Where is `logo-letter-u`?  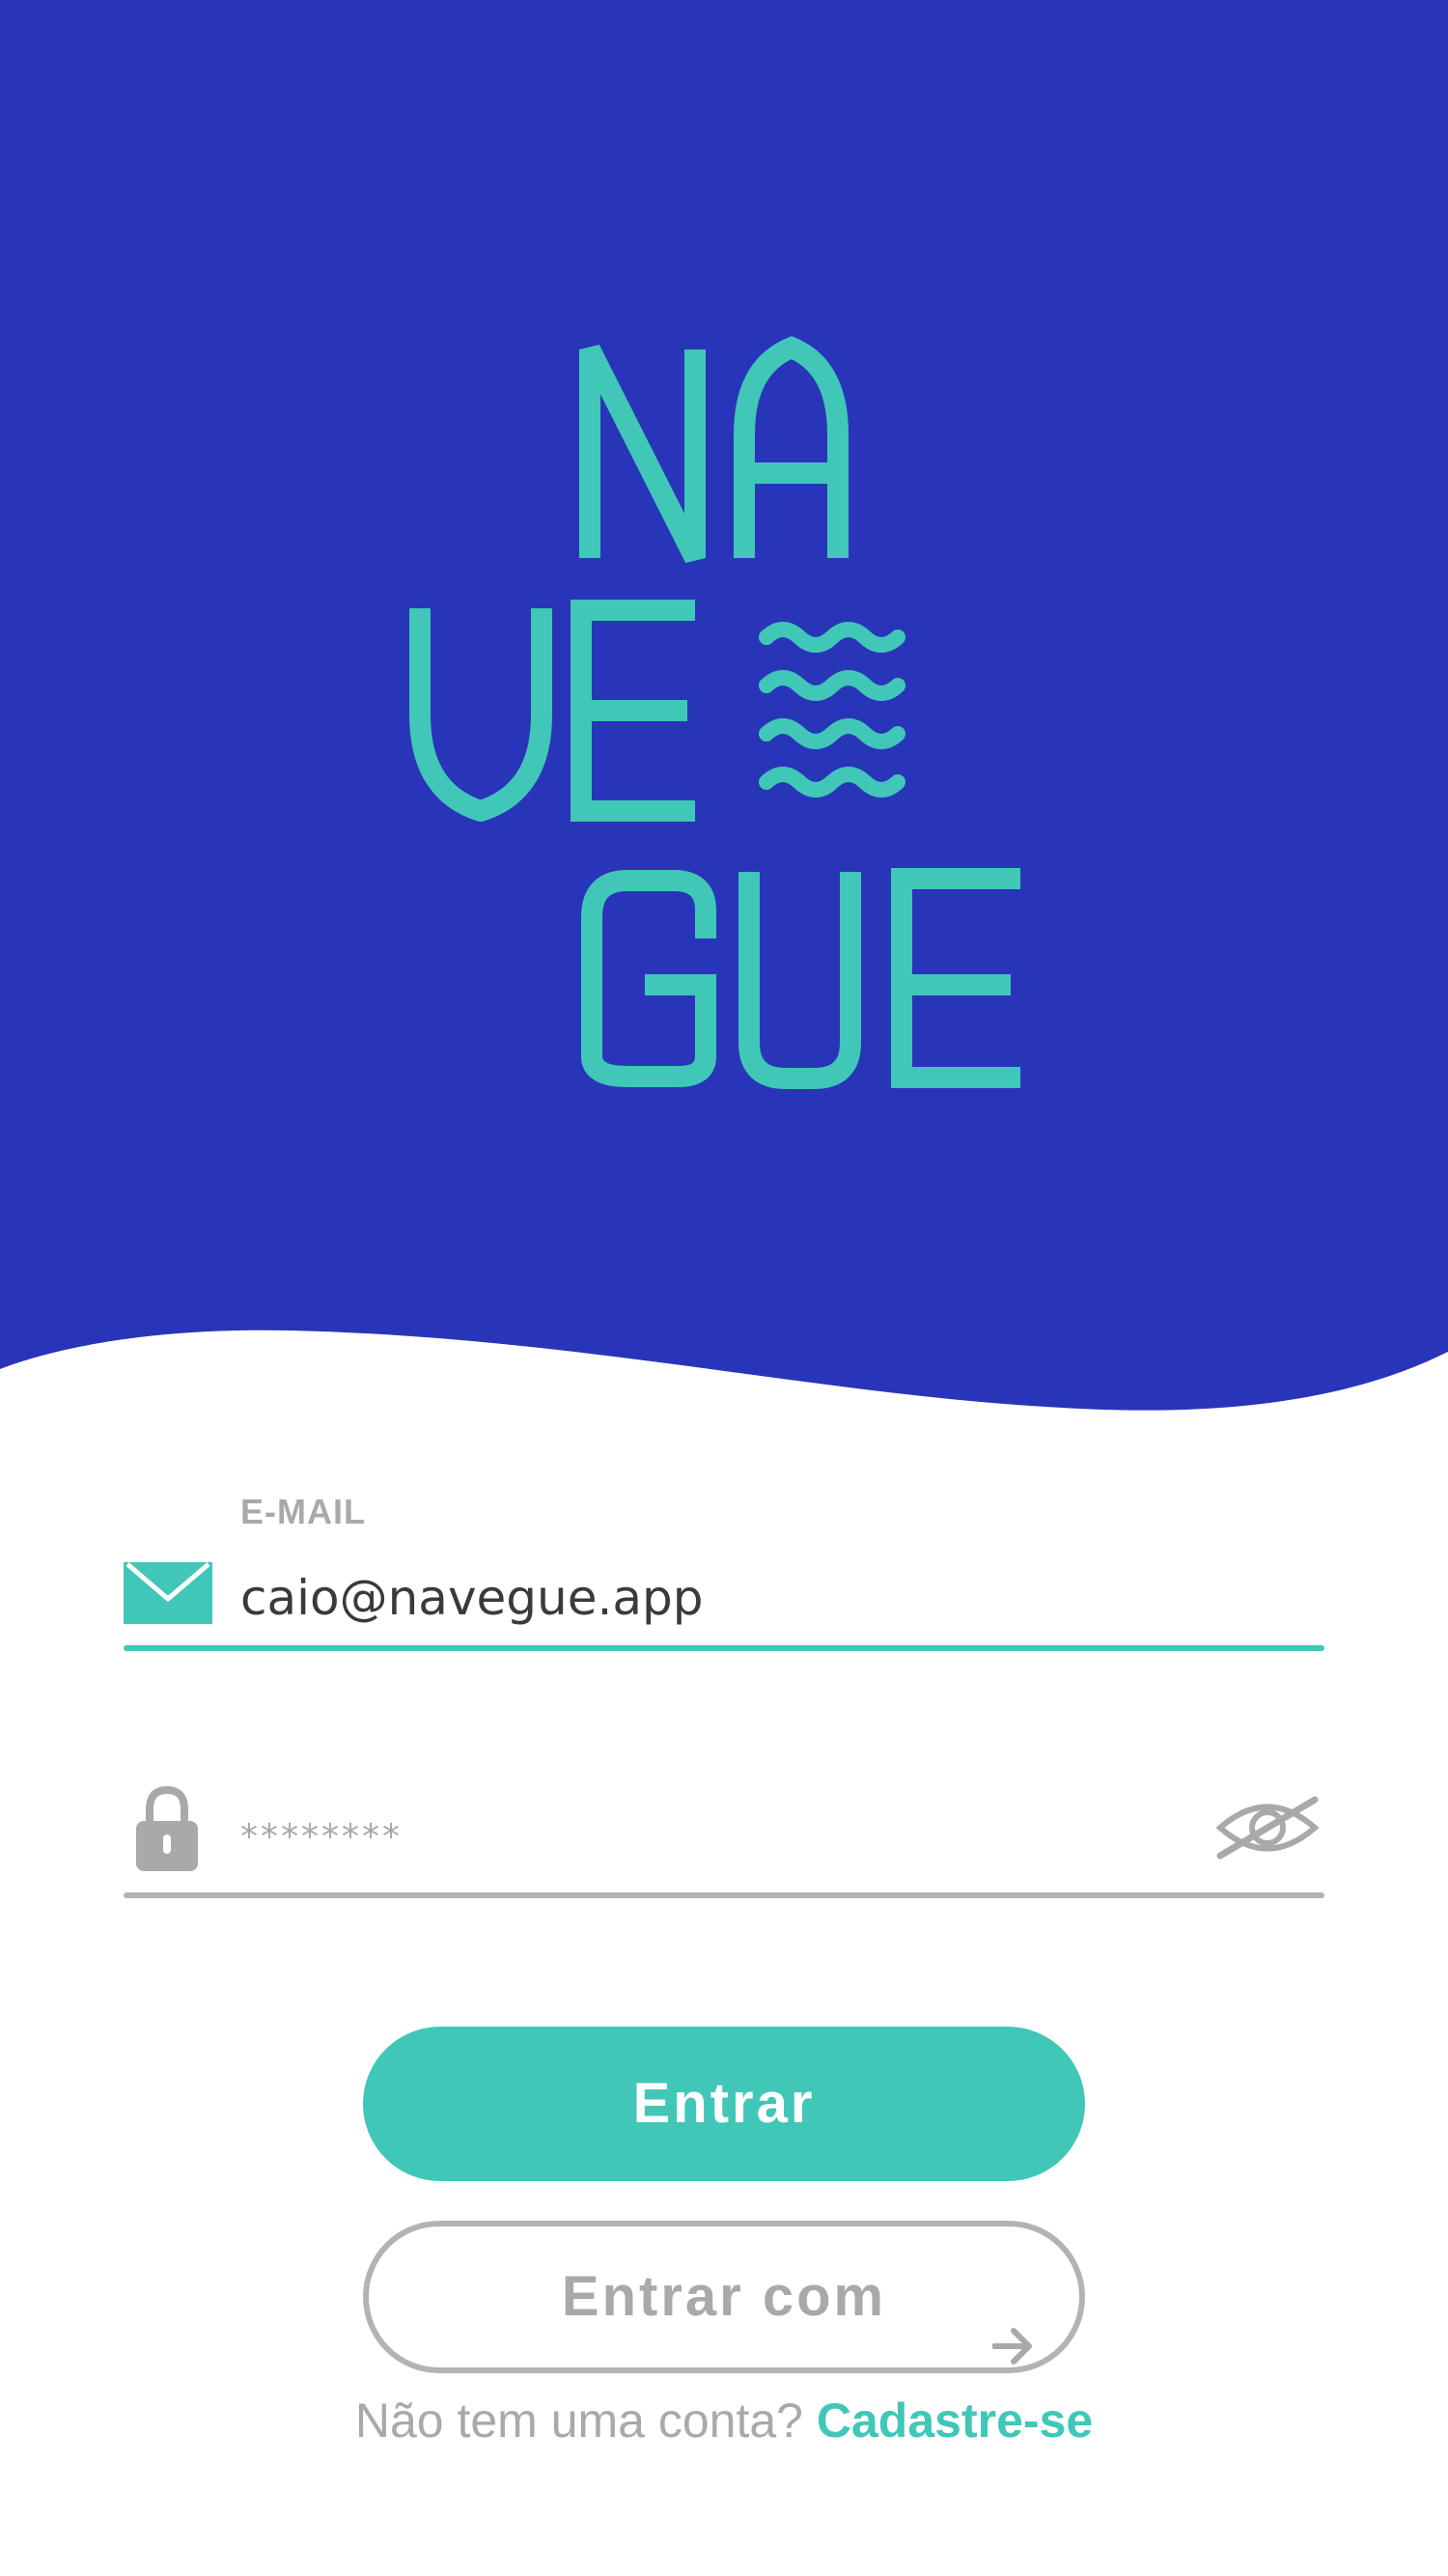
logo-letter-u is located at coordinates (799, 981).